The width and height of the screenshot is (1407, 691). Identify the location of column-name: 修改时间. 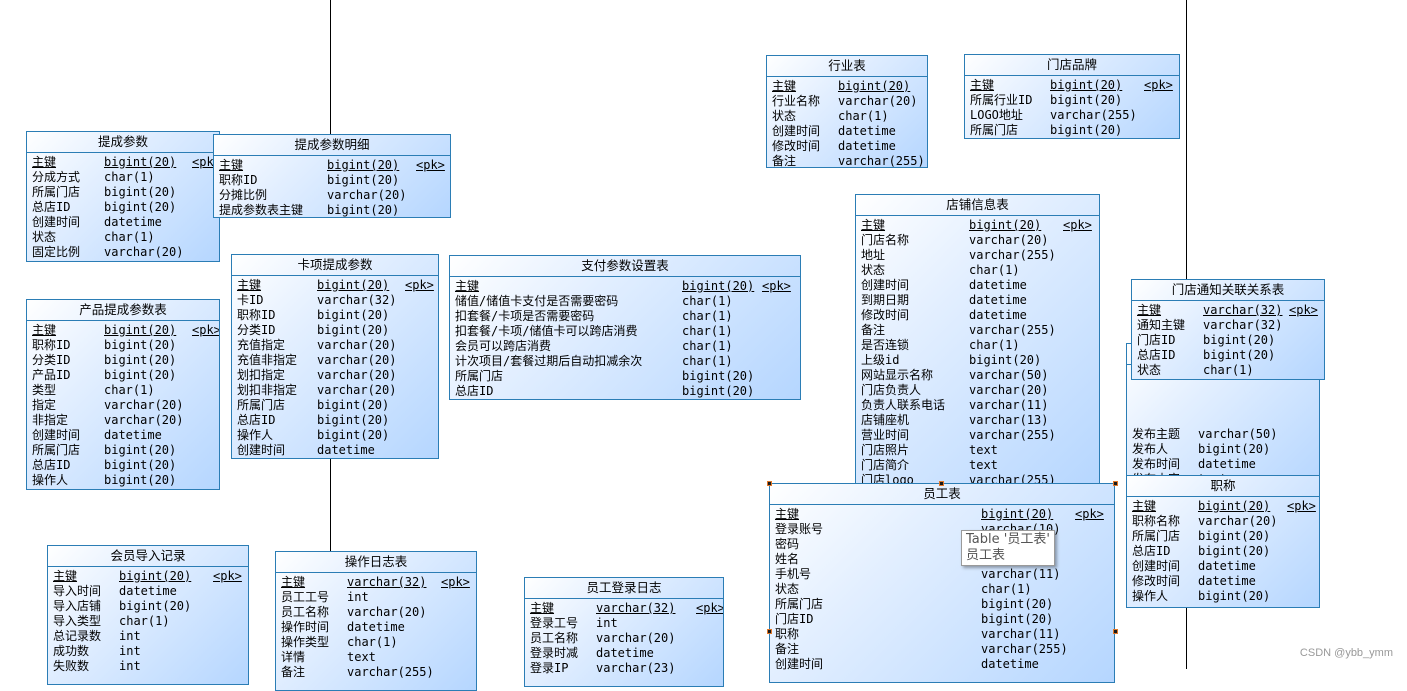
(796, 146).